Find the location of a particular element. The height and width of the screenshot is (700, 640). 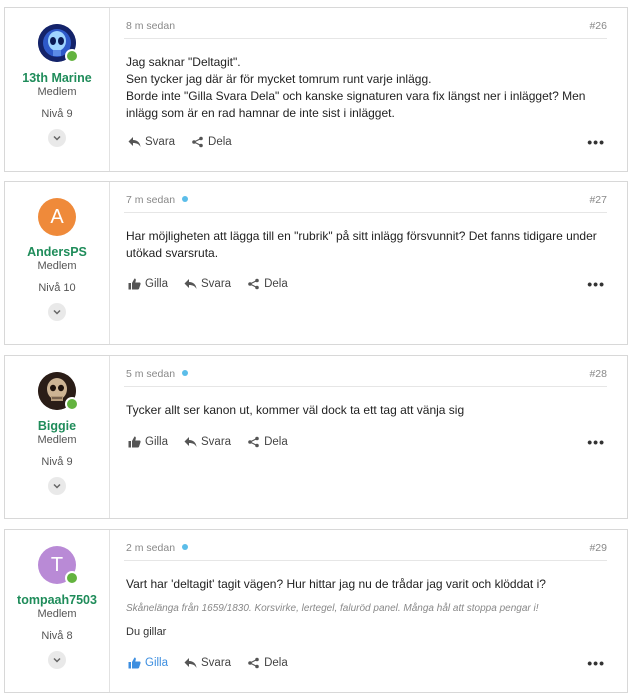

username: tompaah7503 is located at coordinates (57, 600).